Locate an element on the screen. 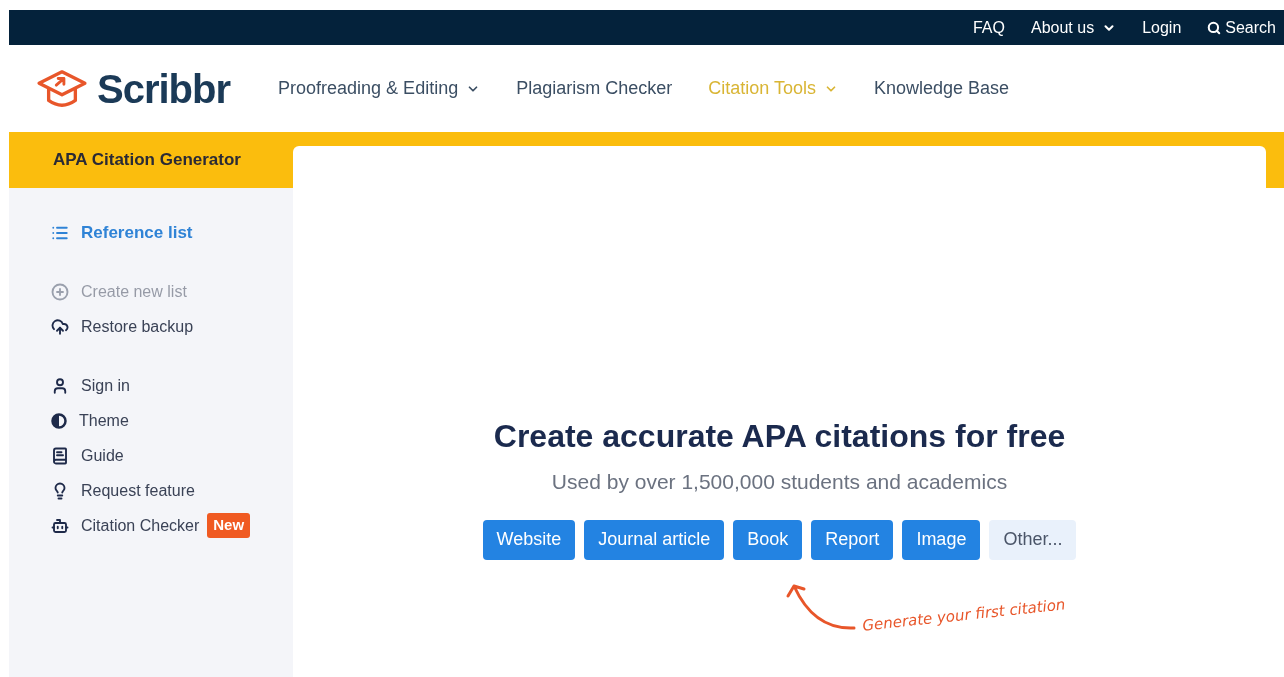  sidebar-item: Reference list is located at coordinates (137, 232).